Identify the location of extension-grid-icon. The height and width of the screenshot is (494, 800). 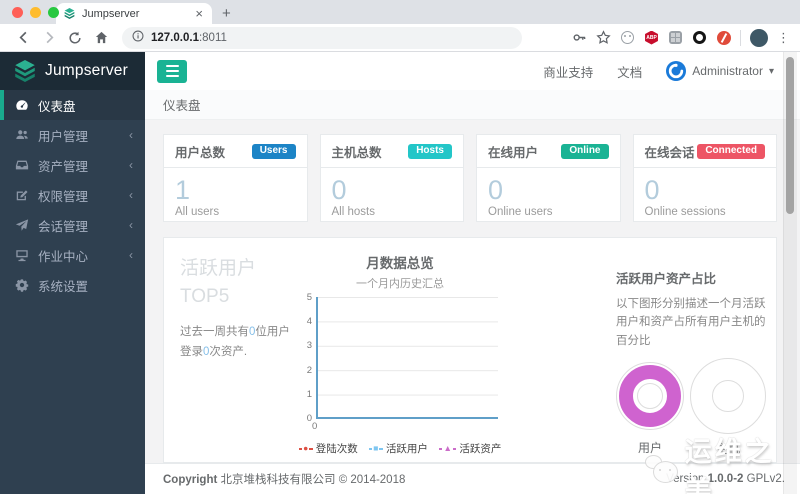
(675, 37).